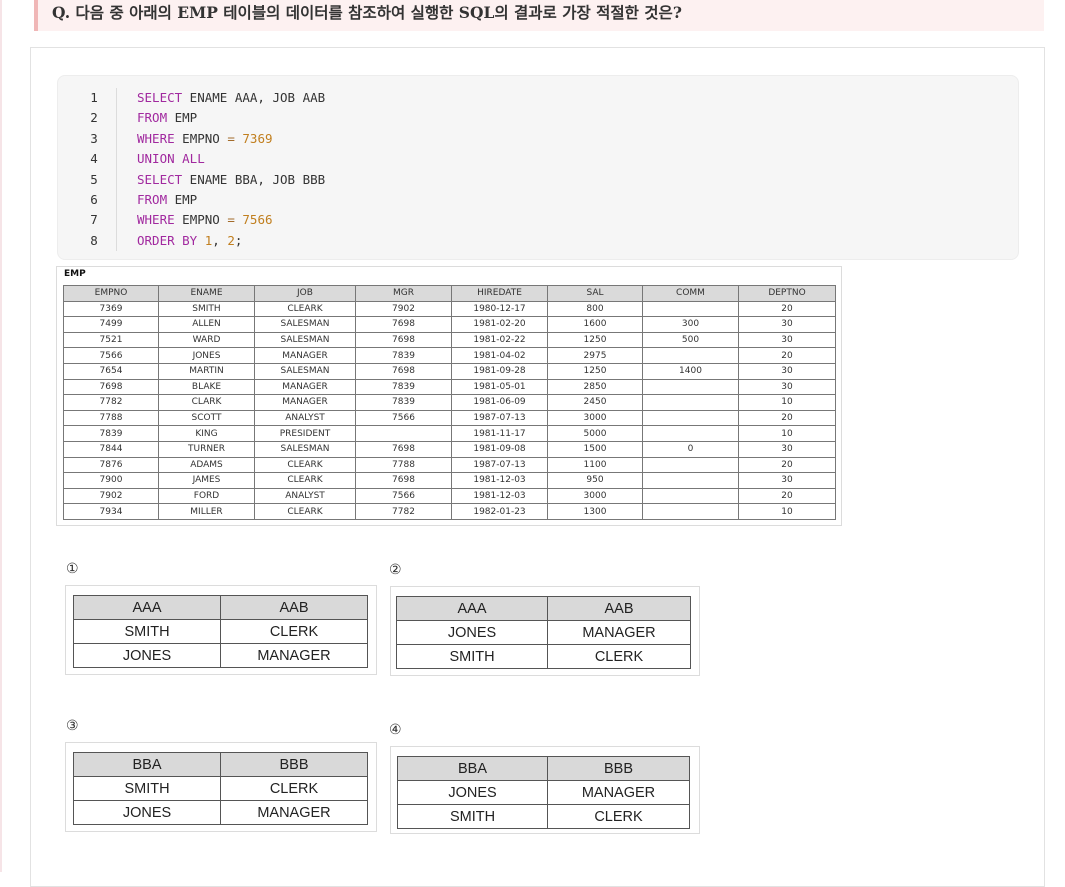 Image resolution: width=1065 pixels, height=887 pixels. I want to click on emp-cell: 1981-02-22, so click(499, 340).